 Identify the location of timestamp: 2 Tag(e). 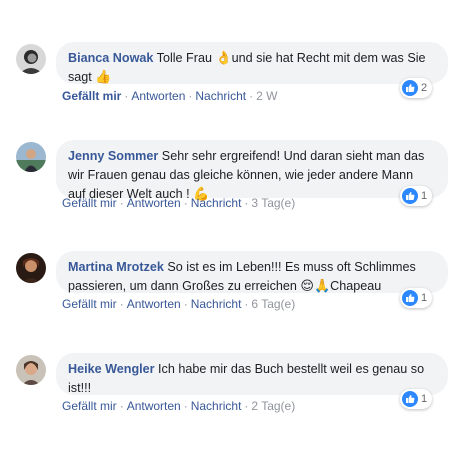
(273, 406).